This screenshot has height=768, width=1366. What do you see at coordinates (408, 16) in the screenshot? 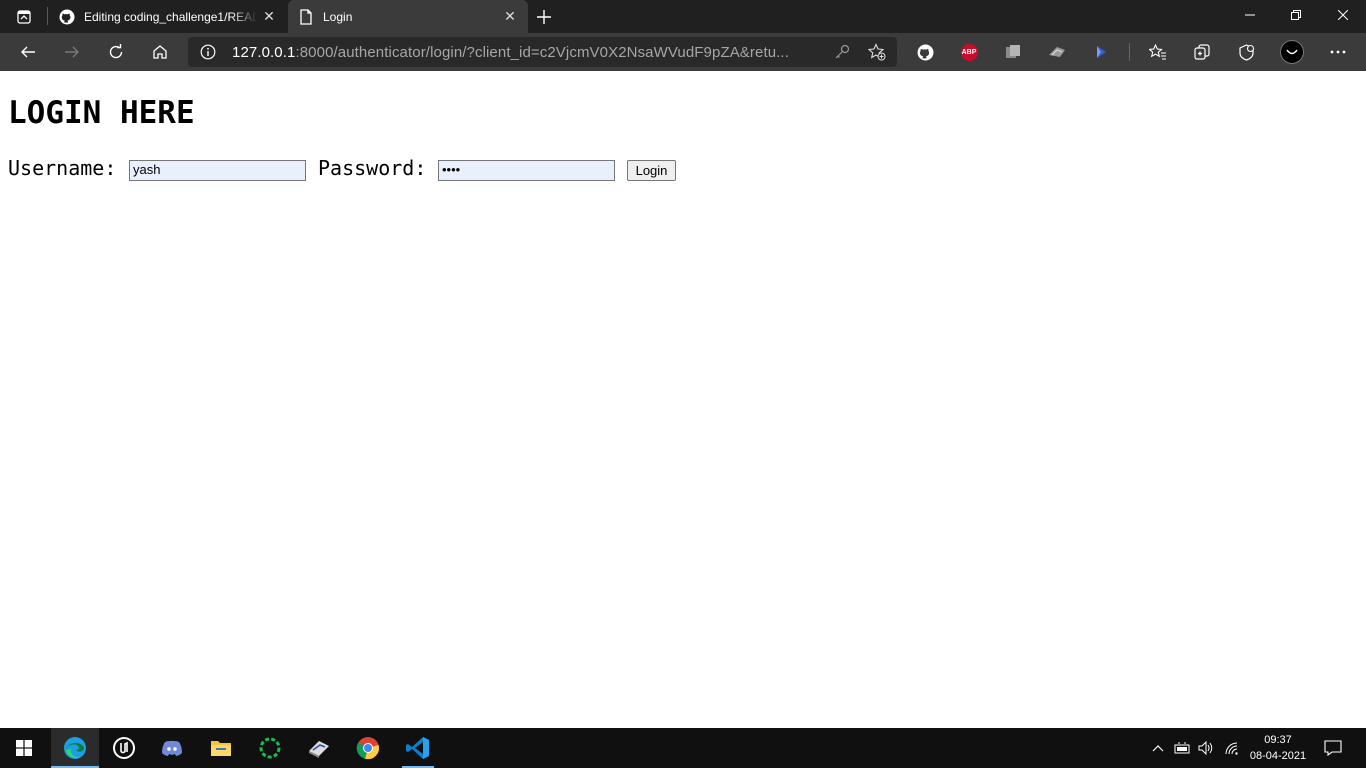
I see `tab-login: Login ✕` at bounding box center [408, 16].